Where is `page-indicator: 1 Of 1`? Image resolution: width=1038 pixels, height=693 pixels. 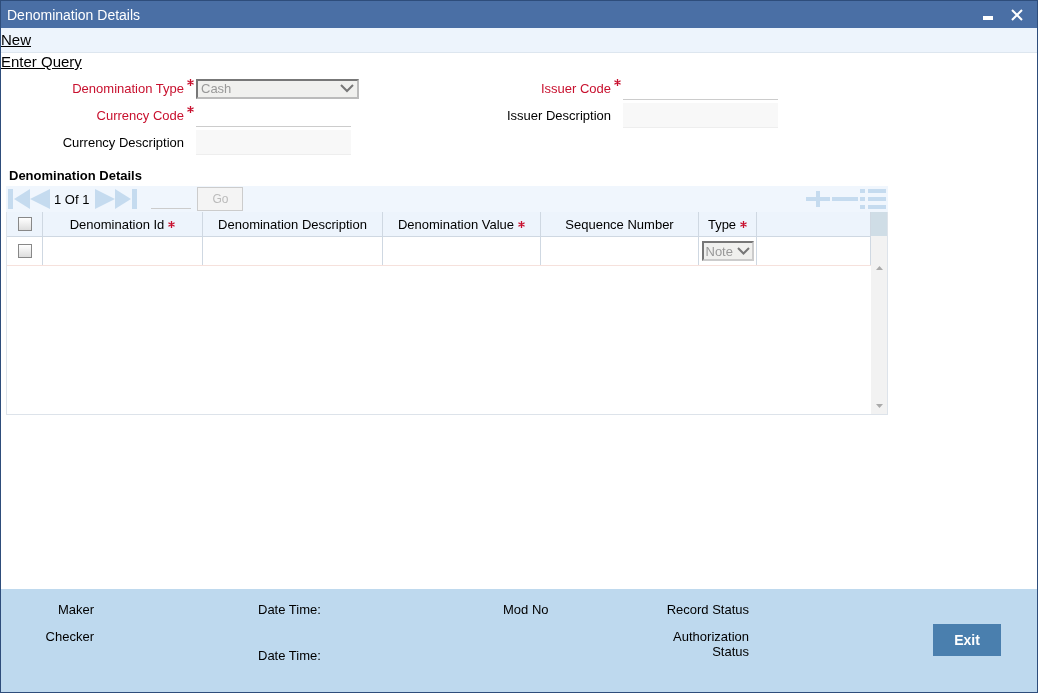 page-indicator: 1 Of 1 is located at coordinates (72, 199).